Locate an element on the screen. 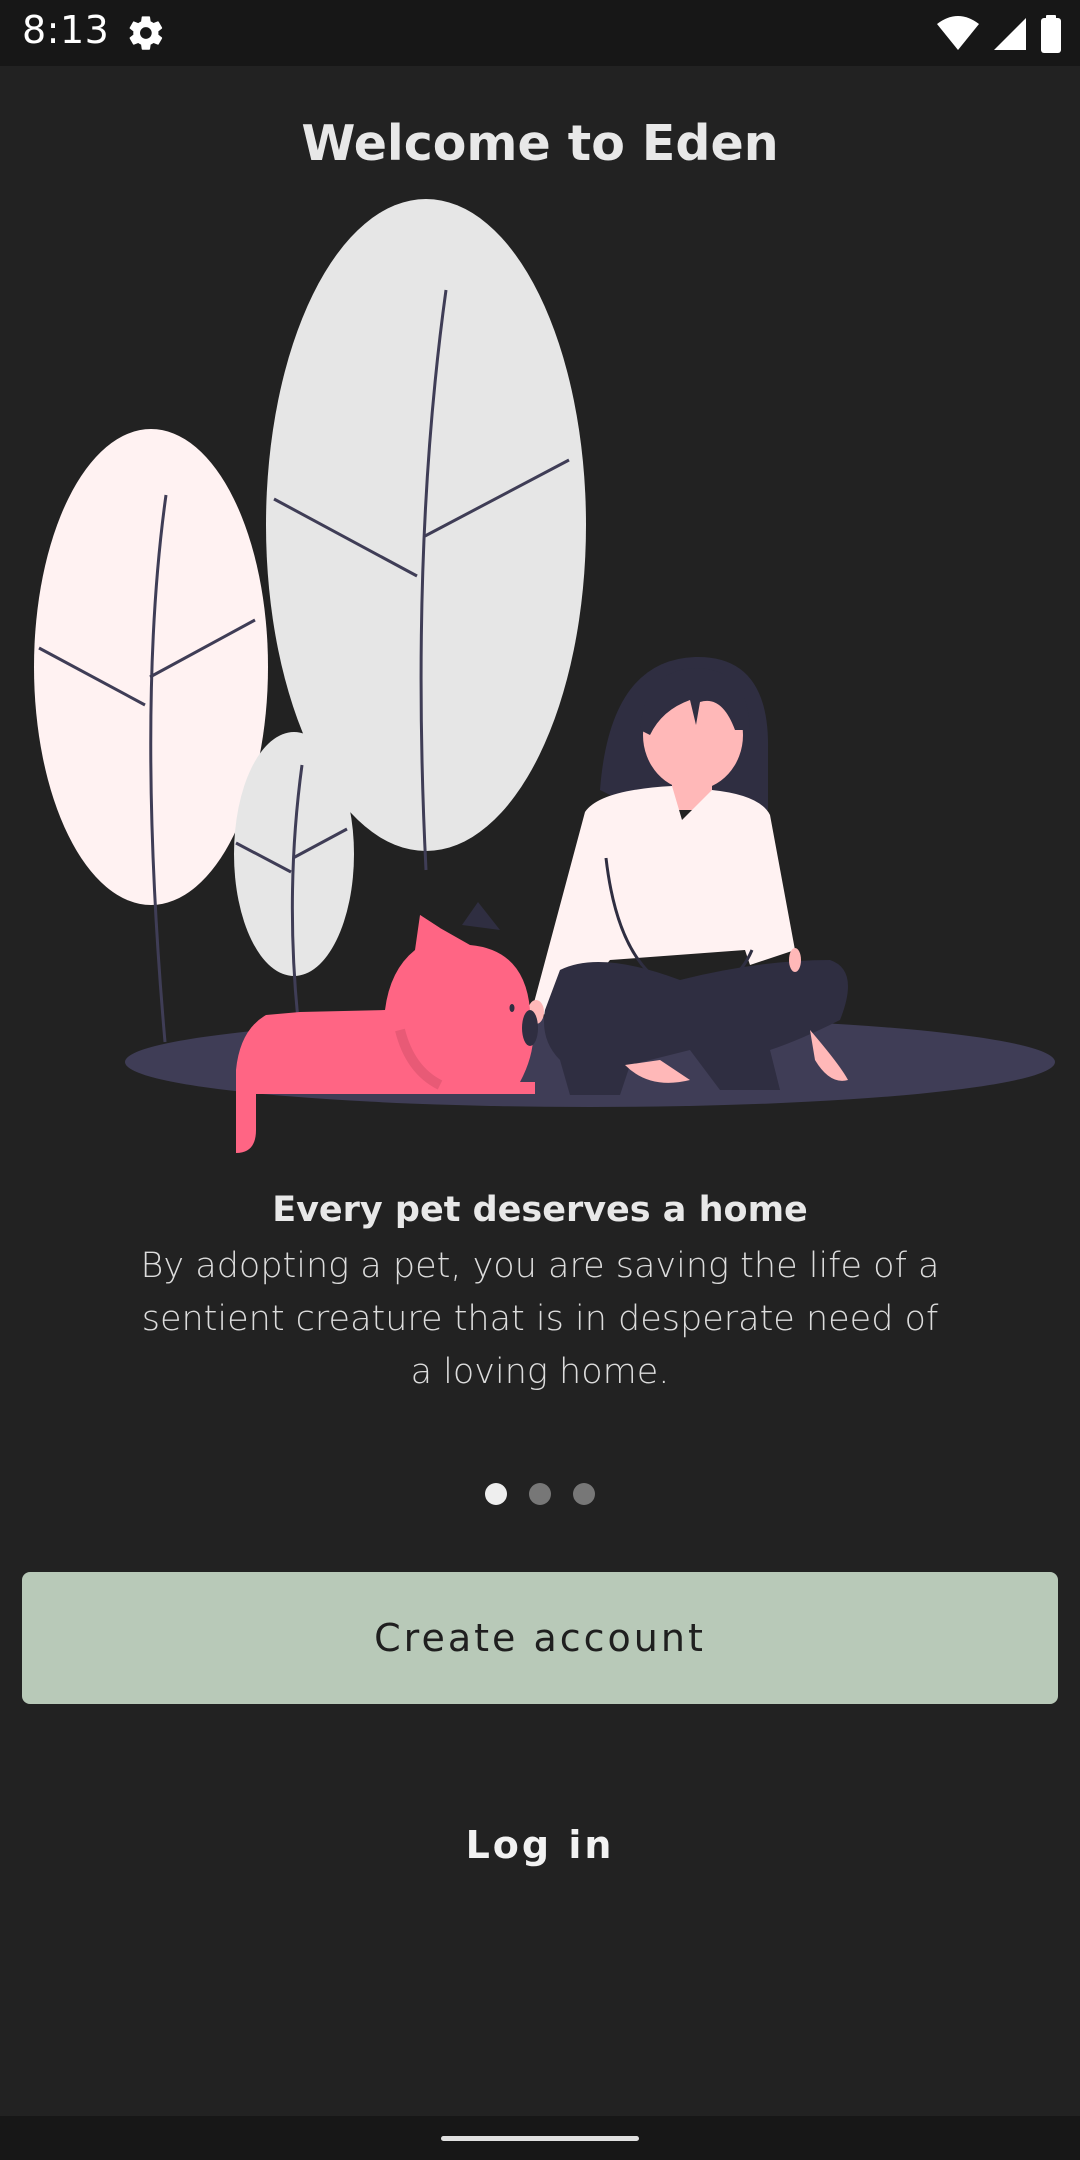  status-bar: 8:13 is located at coordinates (540, 33).